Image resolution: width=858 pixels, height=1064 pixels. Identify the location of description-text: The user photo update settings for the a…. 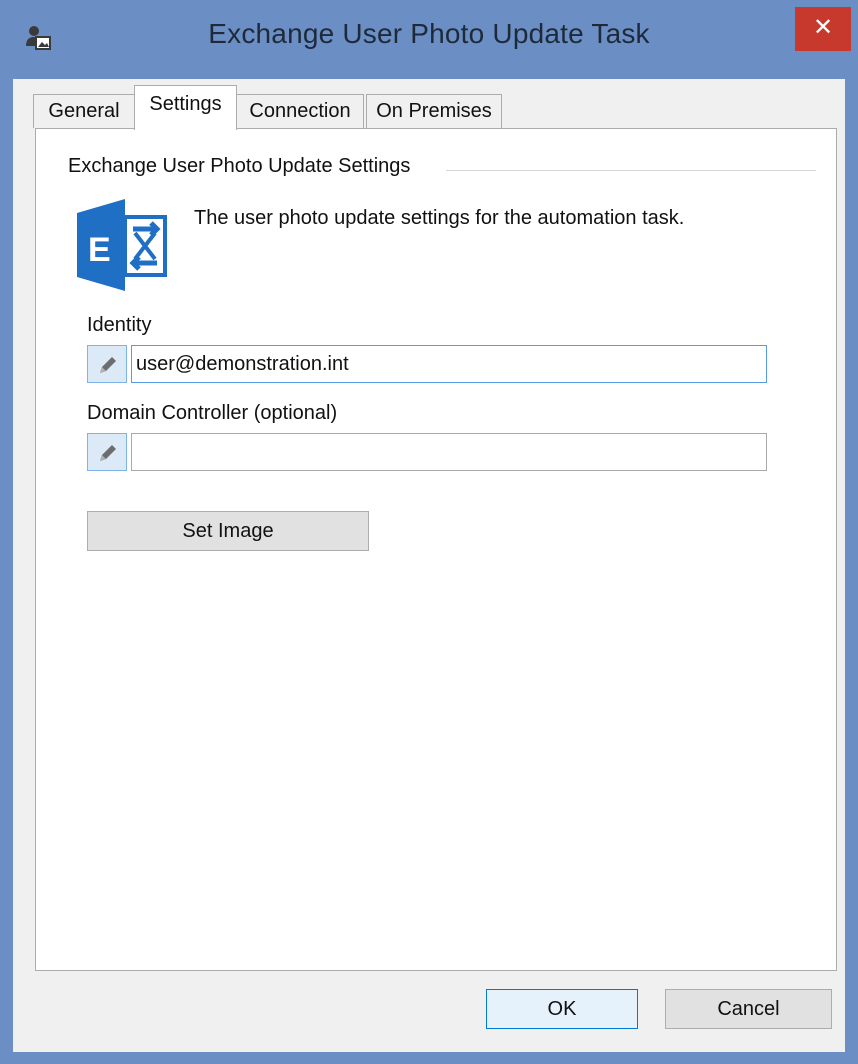
(439, 218).